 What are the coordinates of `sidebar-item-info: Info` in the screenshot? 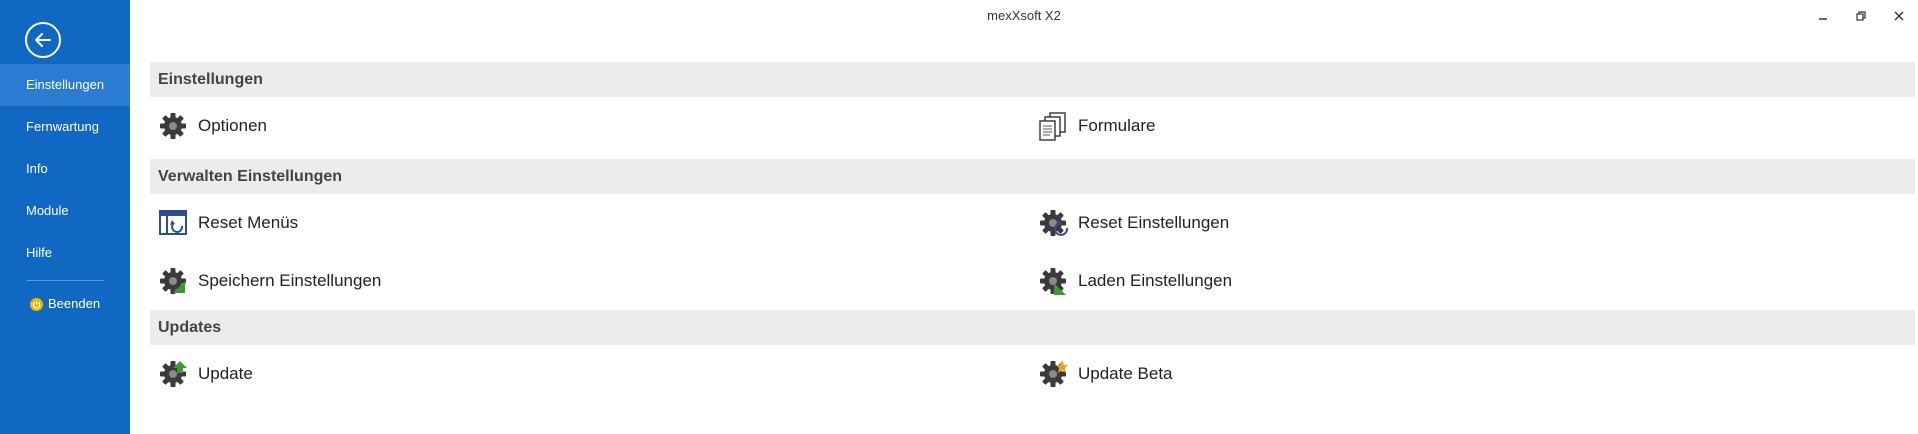 It's located at (65, 169).